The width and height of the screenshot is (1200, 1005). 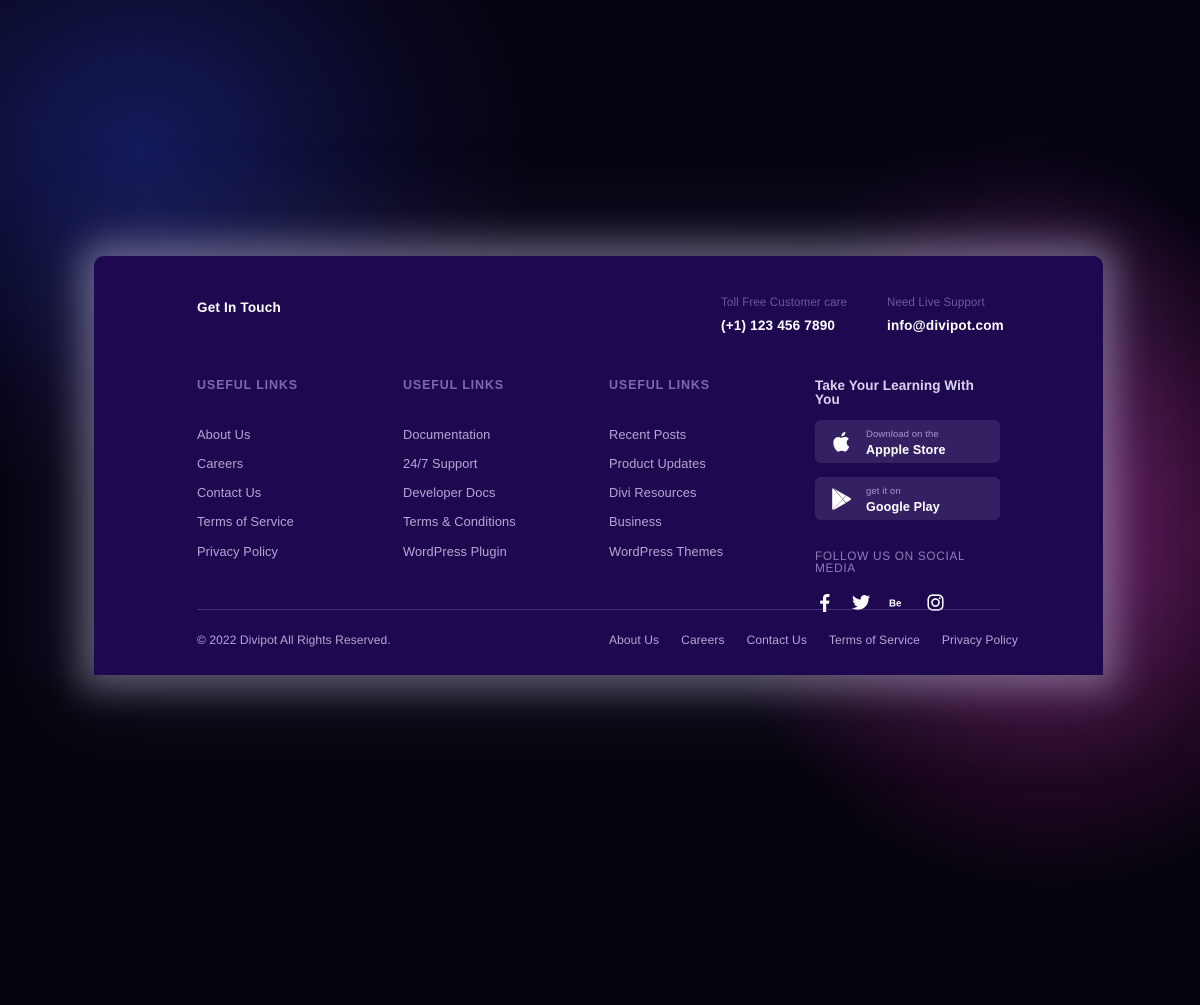 What do you see at coordinates (784, 304) in the screenshot?
I see `phone-label: Toll Free Customer care` at bounding box center [784, 304].